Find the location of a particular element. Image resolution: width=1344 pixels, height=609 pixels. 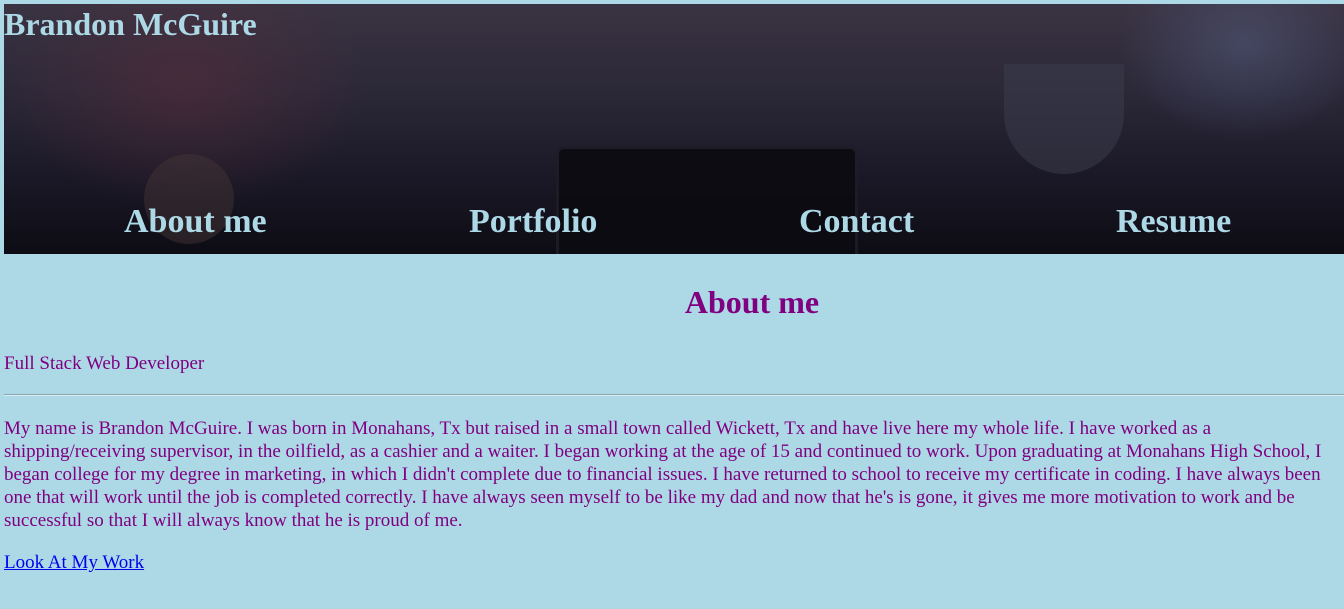

section-divider is located at coordinates (674, 395).